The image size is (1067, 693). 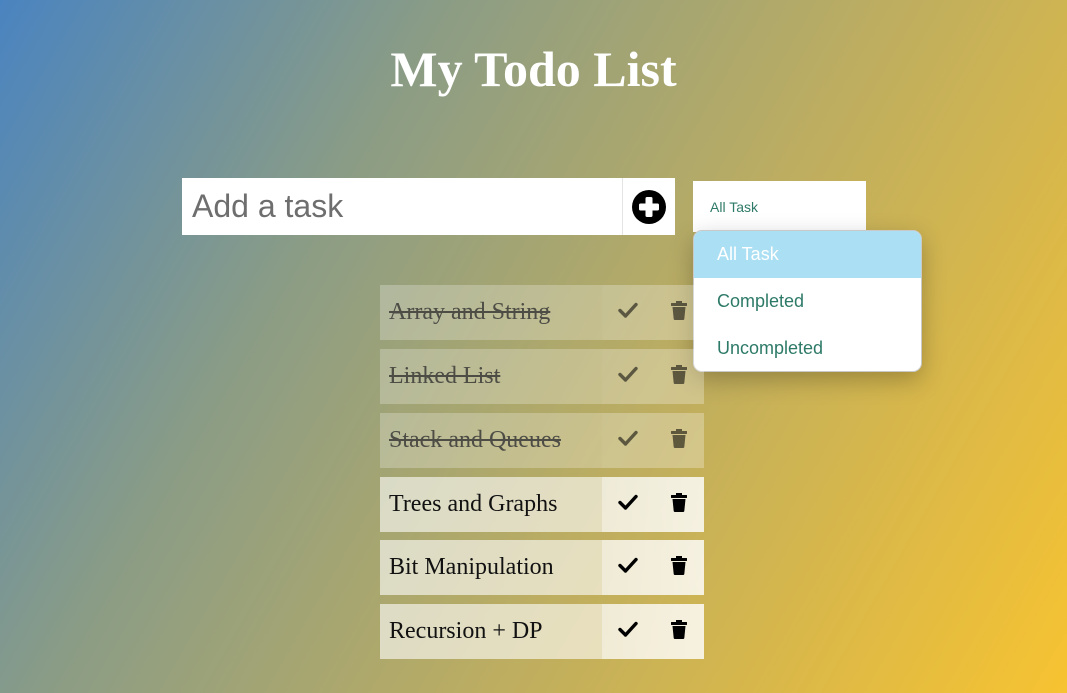 I want to click on todo-text: Stack and Queues, so click(x=491, y=440).